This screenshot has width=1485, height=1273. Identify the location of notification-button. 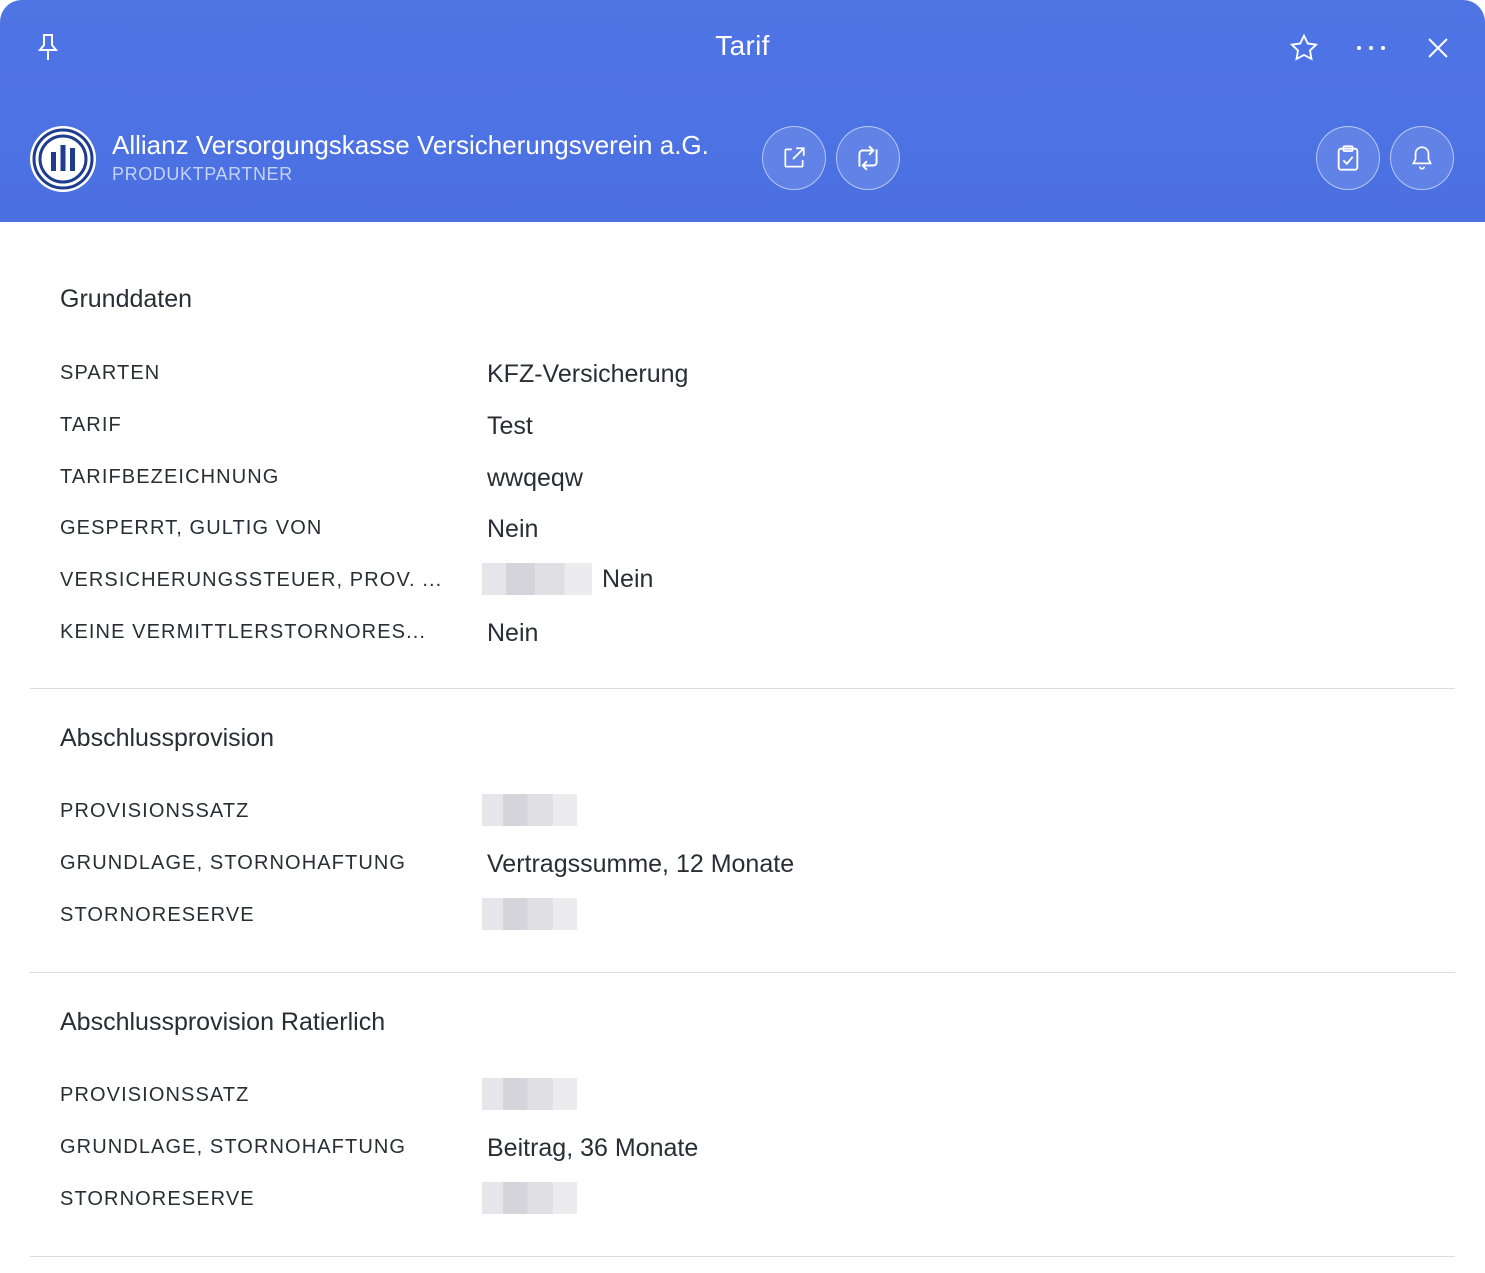
(1422, 158).